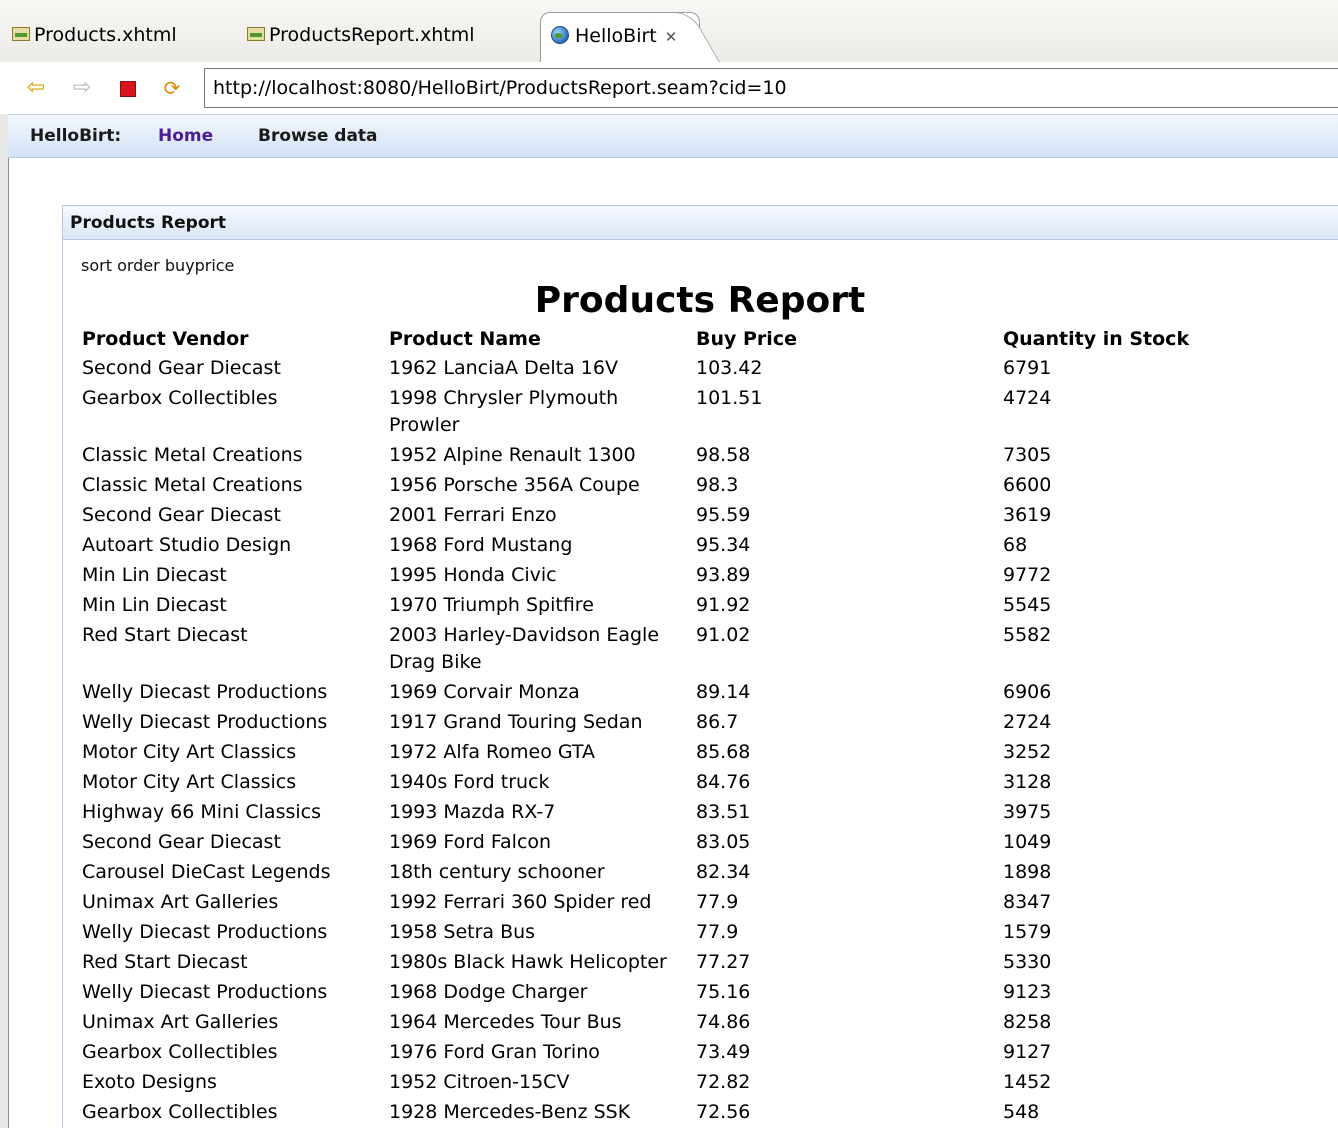 This screenshot has width=1338, height=1128. Describe the element at coordinates (620, 37) in the screenshot. I see `tab-hellobirt: HelloBirt ✕` at that location.